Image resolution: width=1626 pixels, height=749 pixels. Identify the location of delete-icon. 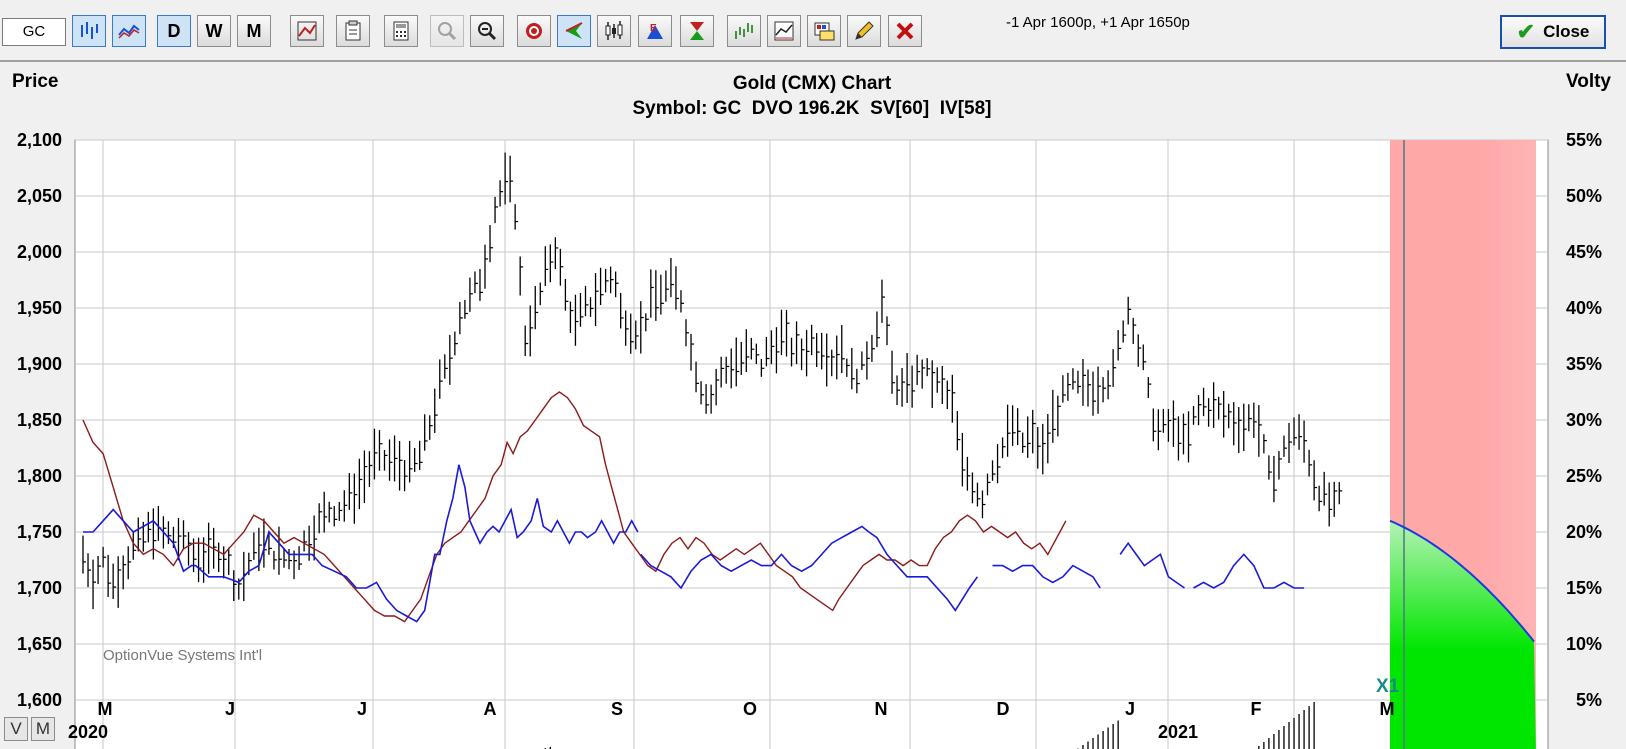
(905, 31).